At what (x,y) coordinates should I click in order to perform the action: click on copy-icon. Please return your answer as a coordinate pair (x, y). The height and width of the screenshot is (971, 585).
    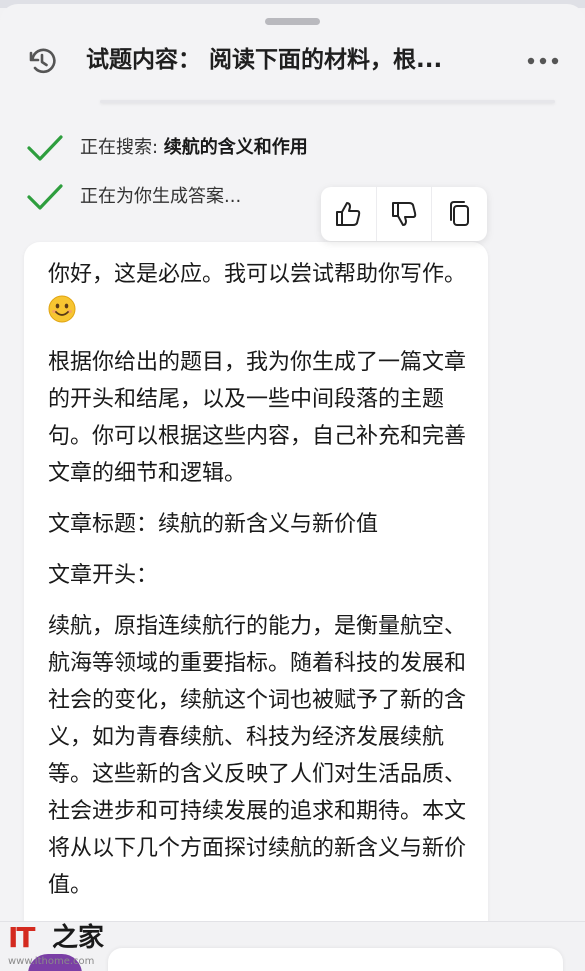
    Looking at the image, I should click on (459, 213).